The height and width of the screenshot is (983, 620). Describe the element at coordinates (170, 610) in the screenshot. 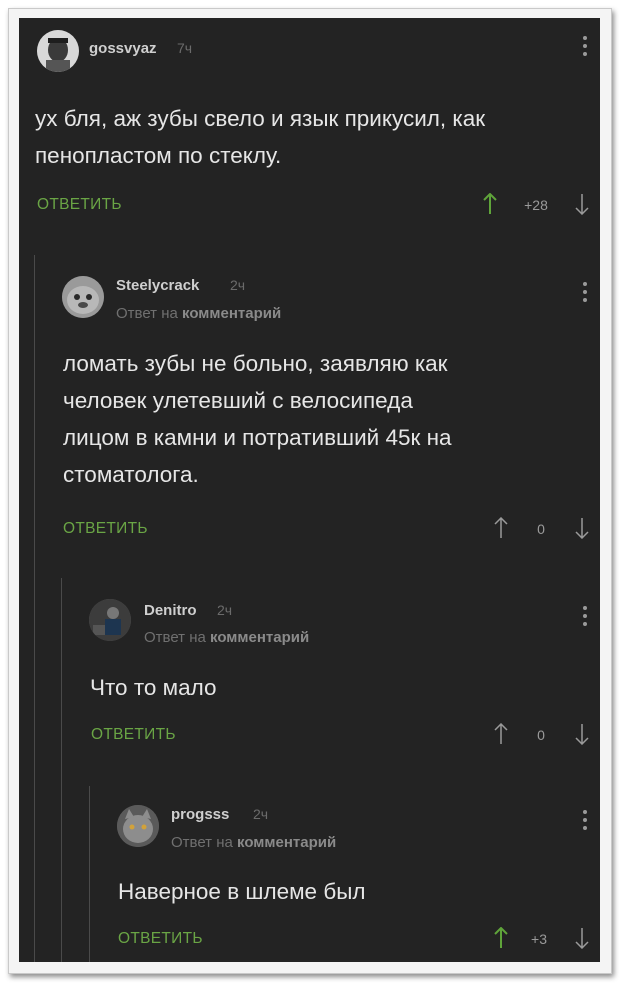

I see `username: Denitro` at that location.